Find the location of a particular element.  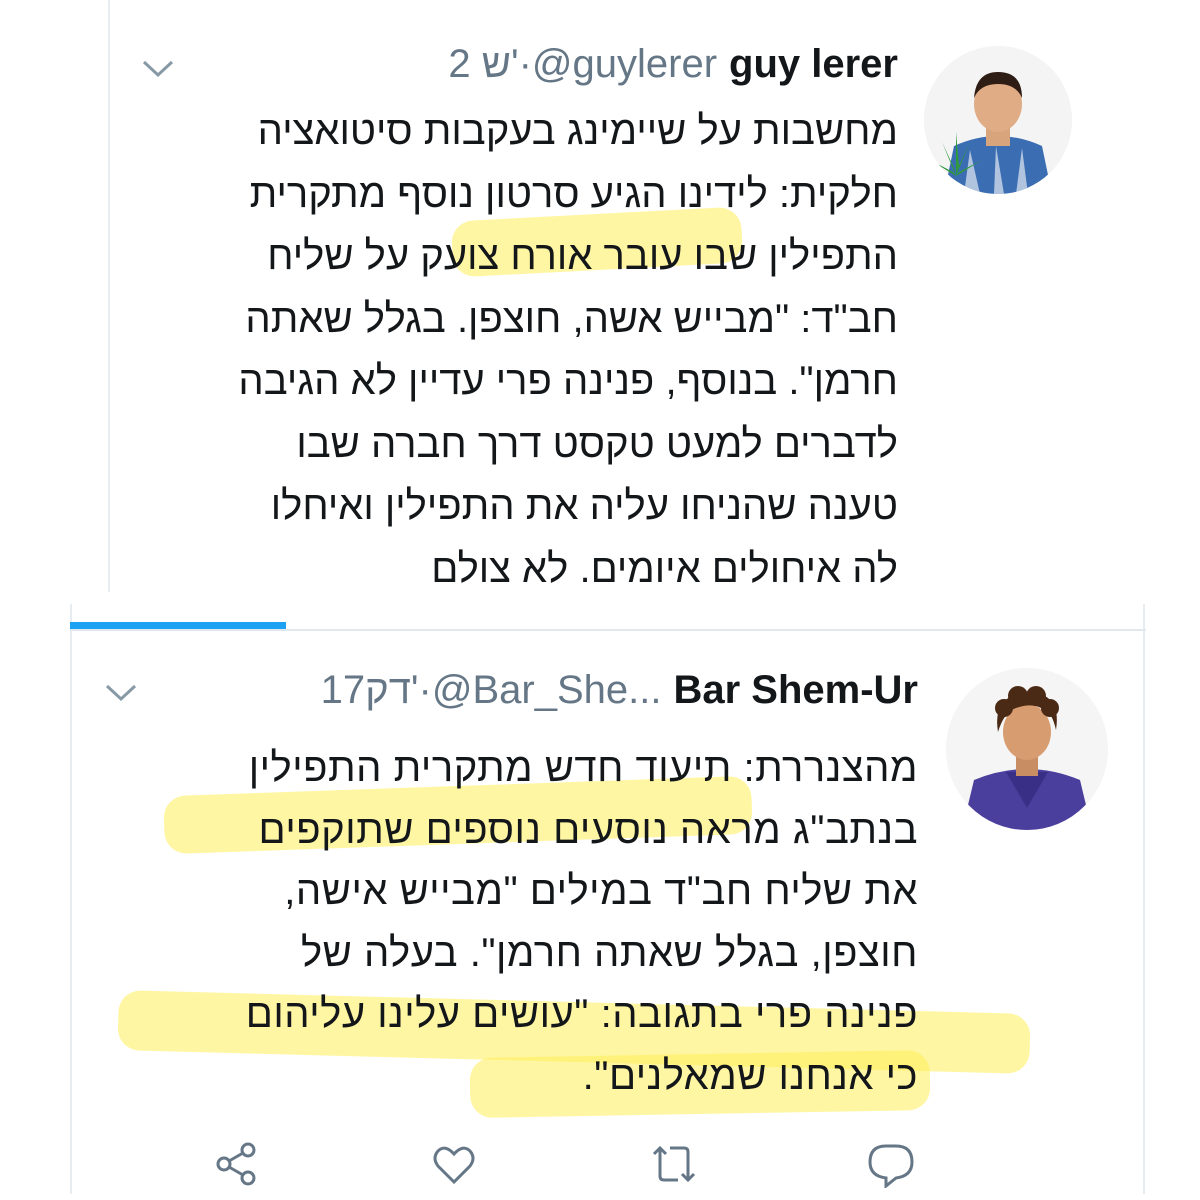

tweet-text-line: כי אנחנו שמאלנים". is located at coordinates (750, 1075).